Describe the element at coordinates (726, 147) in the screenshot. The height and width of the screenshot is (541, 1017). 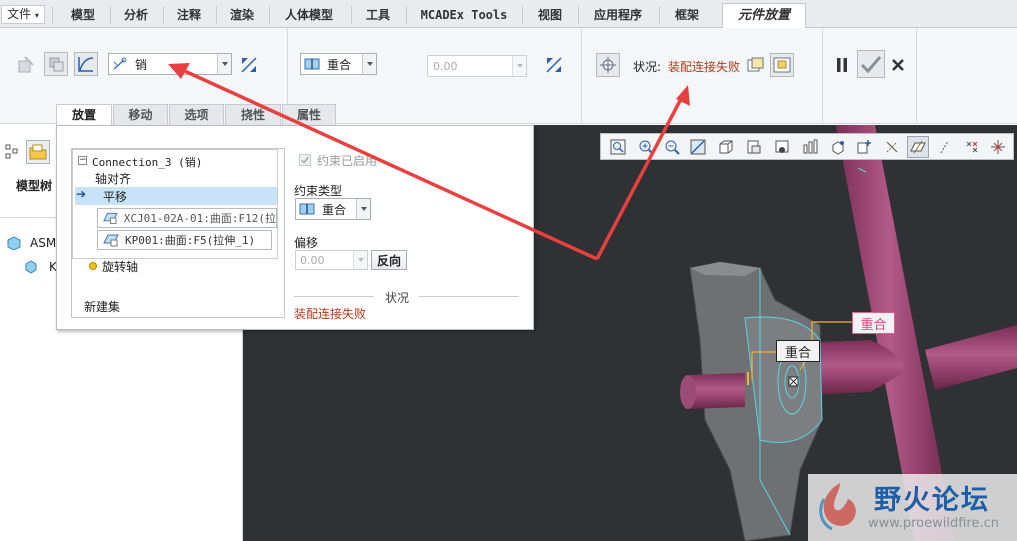
I see `display-style-icon` at that location.